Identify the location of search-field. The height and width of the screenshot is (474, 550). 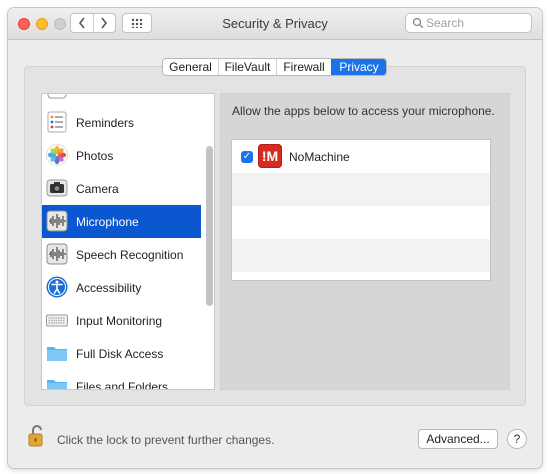
(468, 23).